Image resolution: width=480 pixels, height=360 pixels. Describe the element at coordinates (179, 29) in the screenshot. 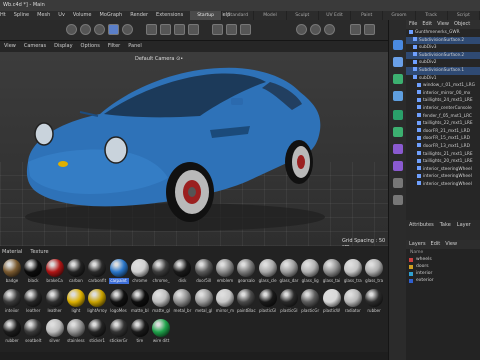

I see `point-mode-icon` at that location.